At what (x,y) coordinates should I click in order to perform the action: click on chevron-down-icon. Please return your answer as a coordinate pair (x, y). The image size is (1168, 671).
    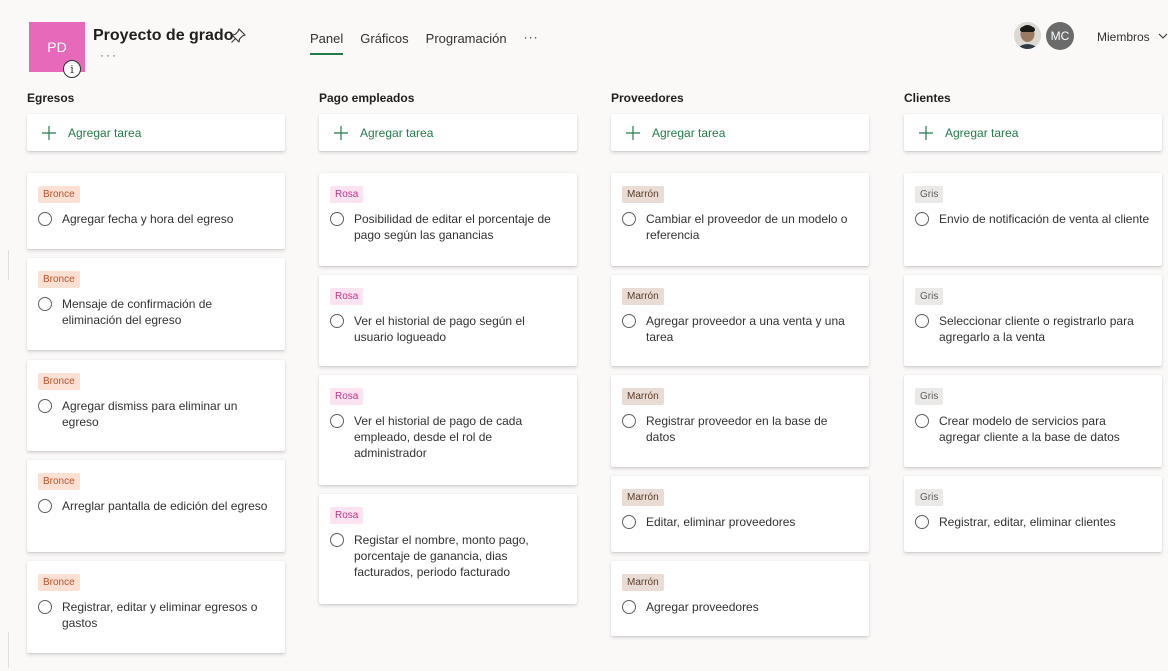
    Looking at the image, I should click on (1163, 36).